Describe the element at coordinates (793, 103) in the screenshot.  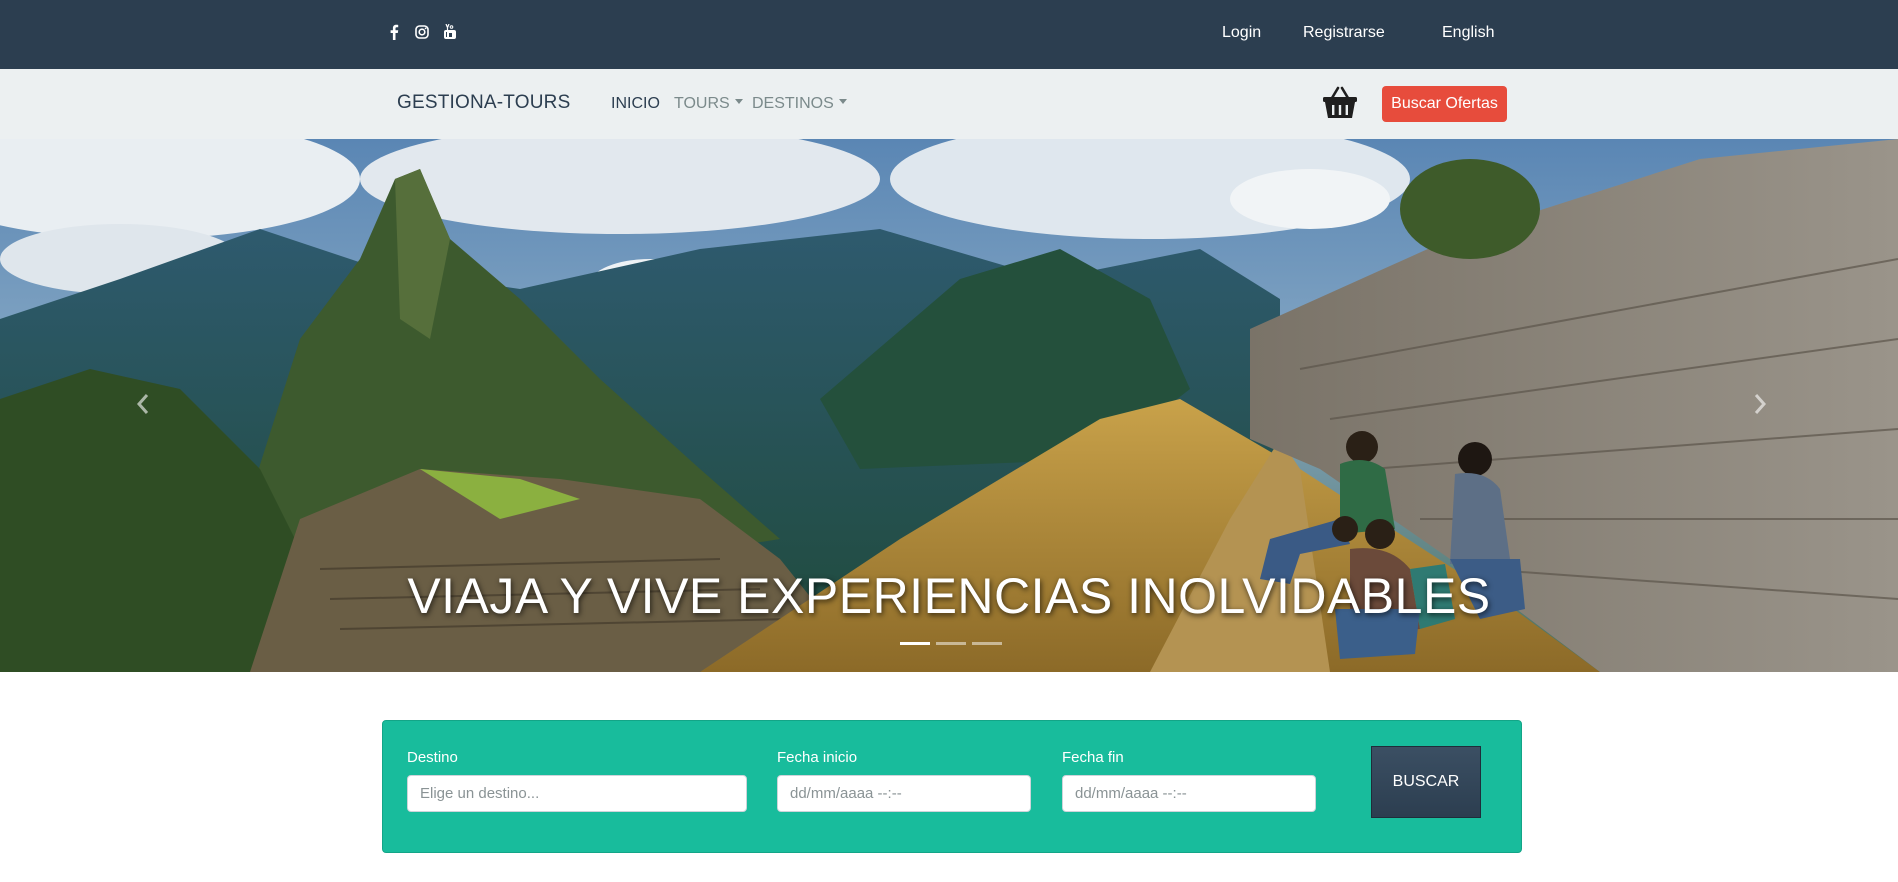
I see `nav-item-label: DESTINOS` at that location.